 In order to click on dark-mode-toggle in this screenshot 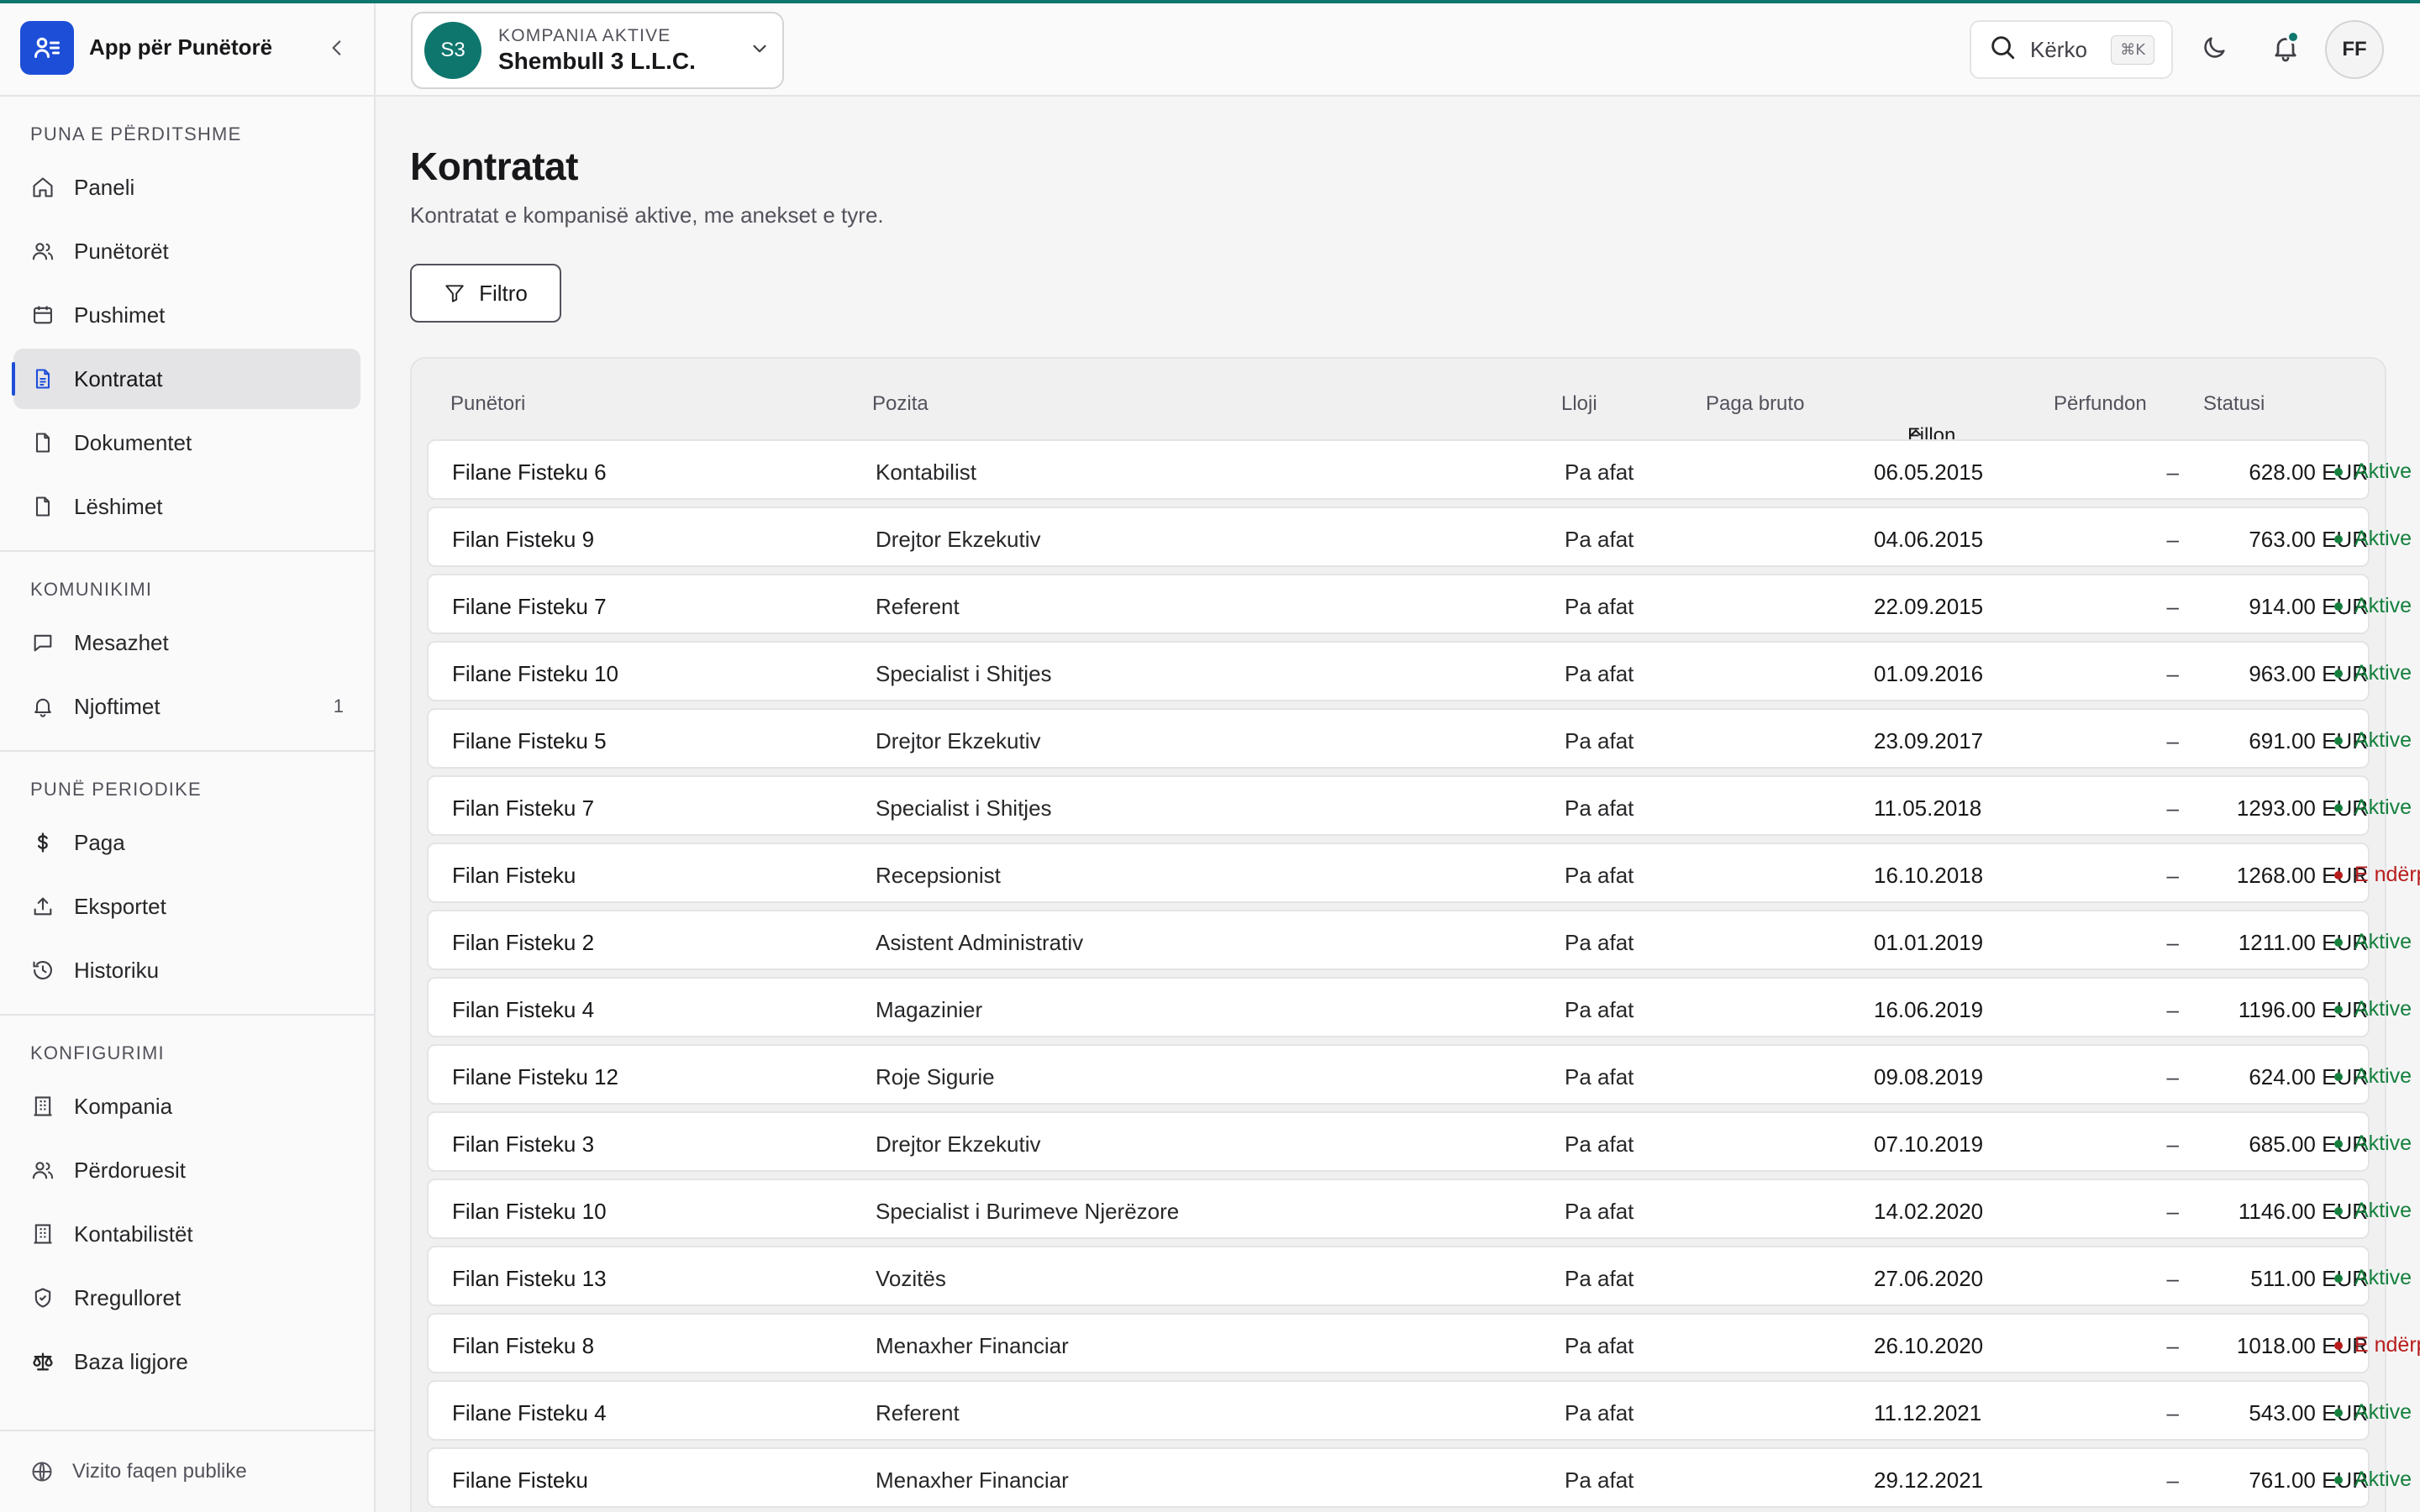, I will do `click(2214, 49)`.